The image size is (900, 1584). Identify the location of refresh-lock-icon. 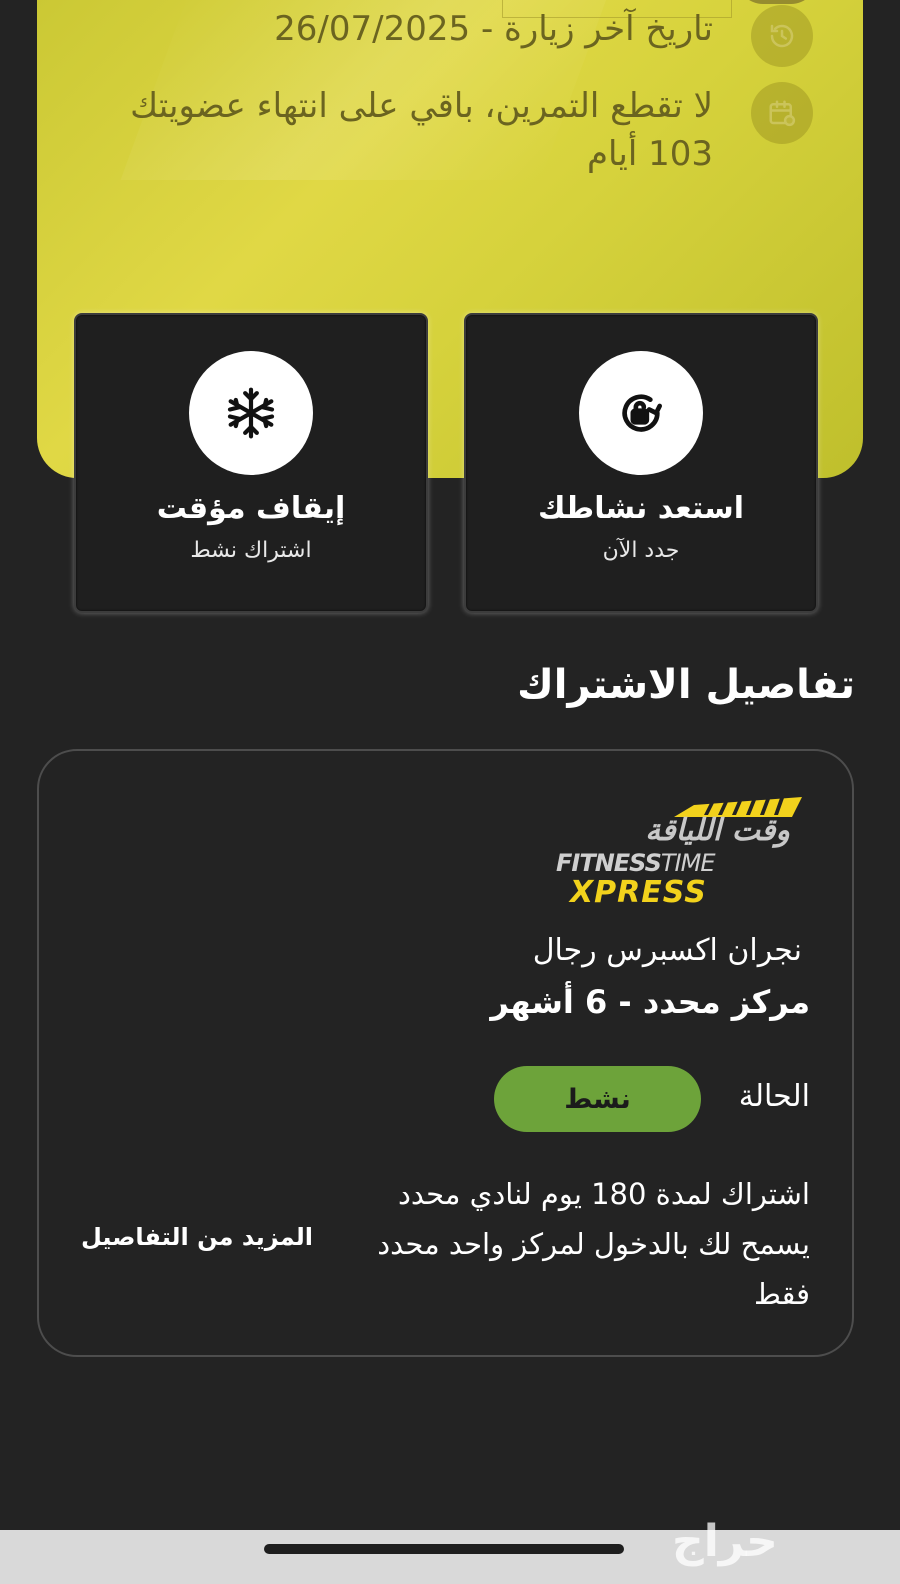
(642, 413).